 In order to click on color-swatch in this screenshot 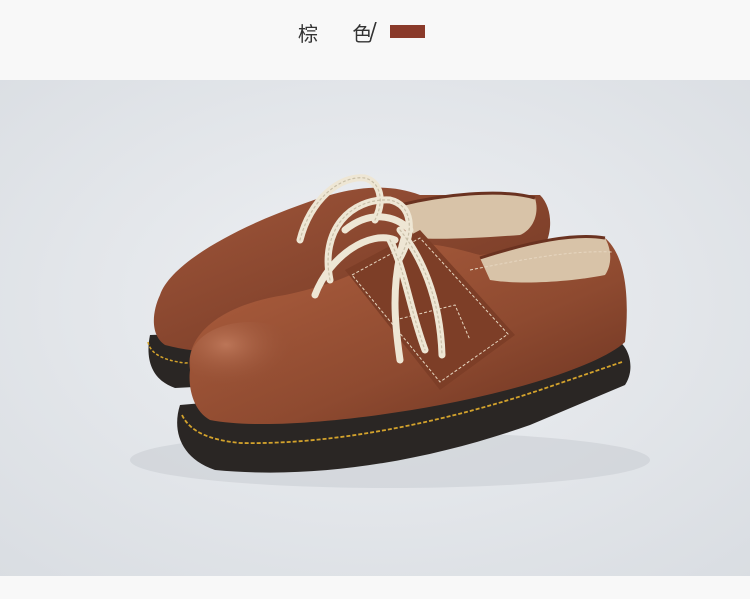, I will do `click(407, 31)`.